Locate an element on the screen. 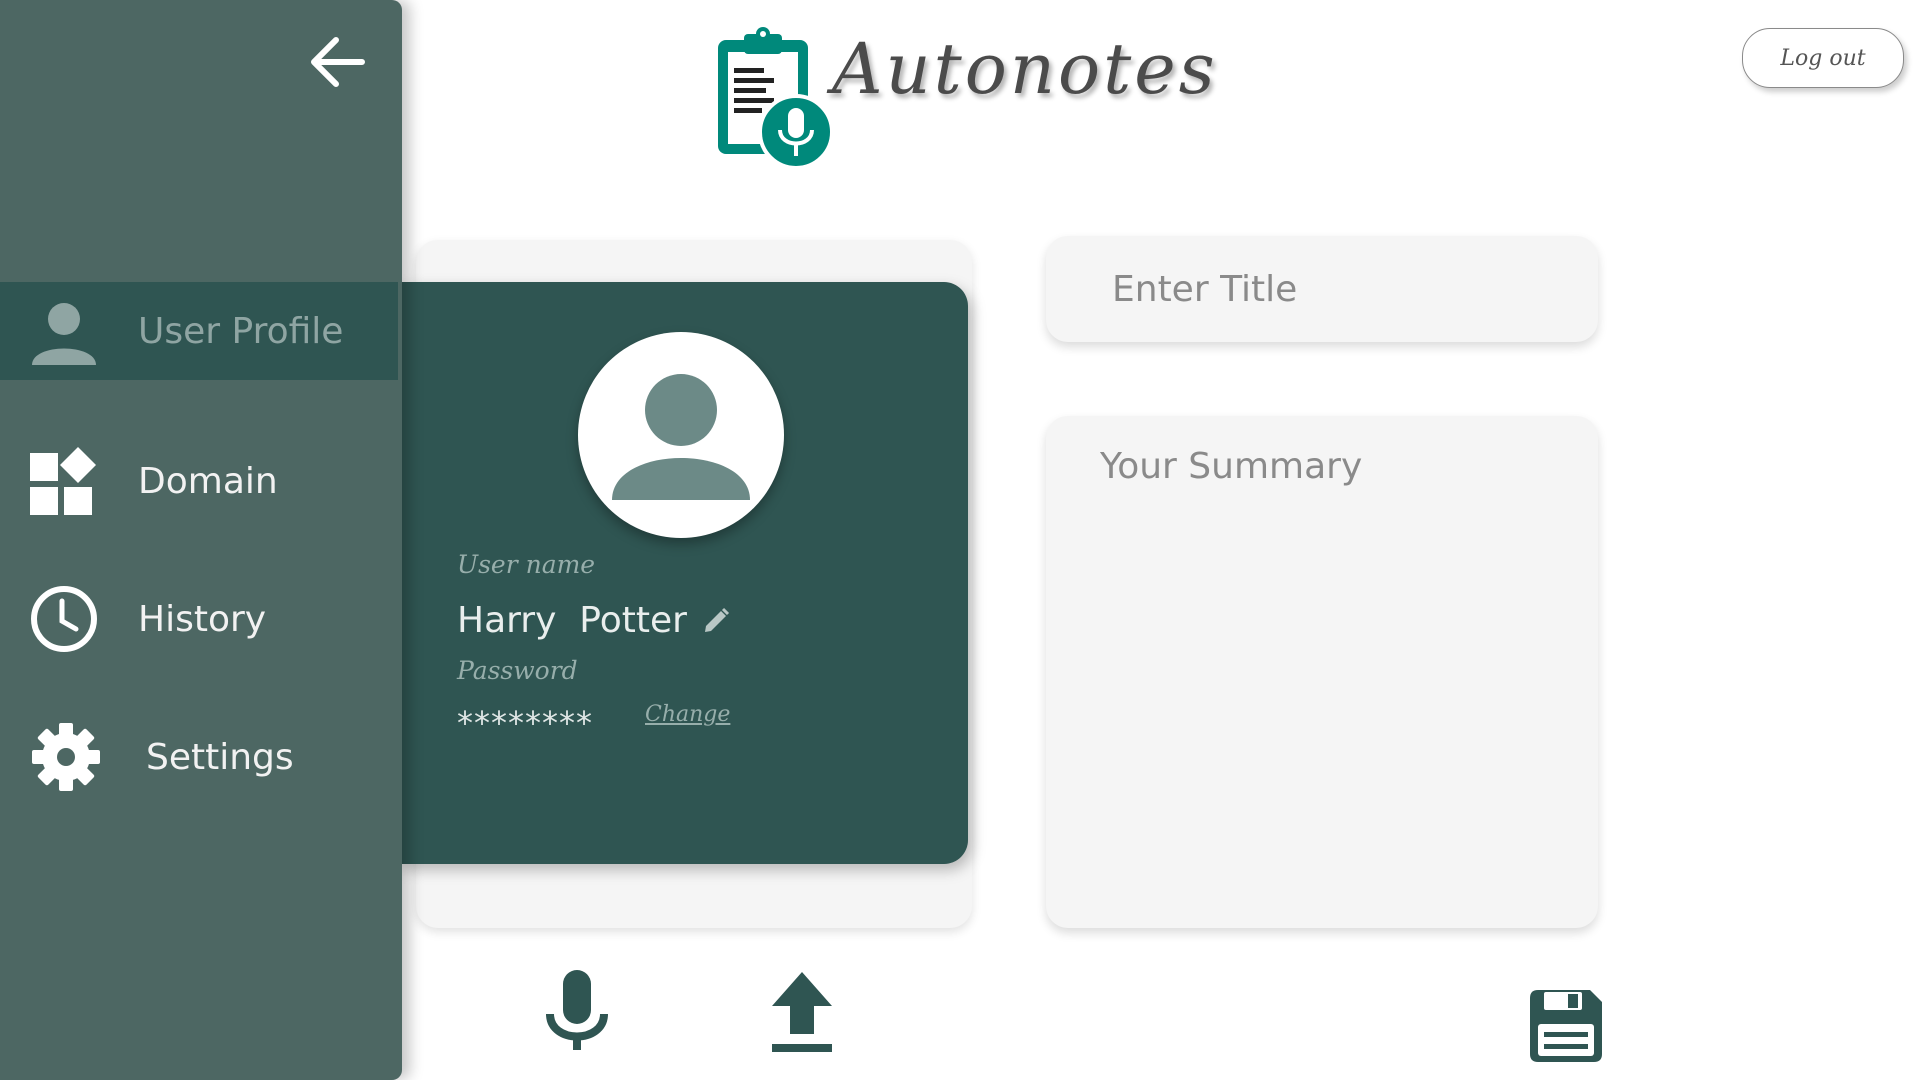  back-button is located at coordinates (338, 62).